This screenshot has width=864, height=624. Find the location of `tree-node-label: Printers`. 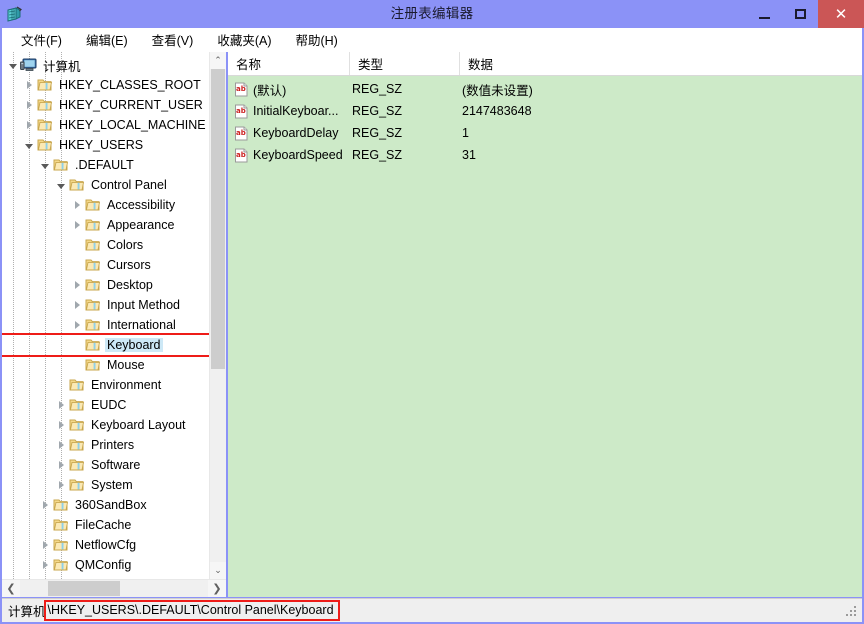

tree-node-label: Printers is located at coordinates (113, 445).